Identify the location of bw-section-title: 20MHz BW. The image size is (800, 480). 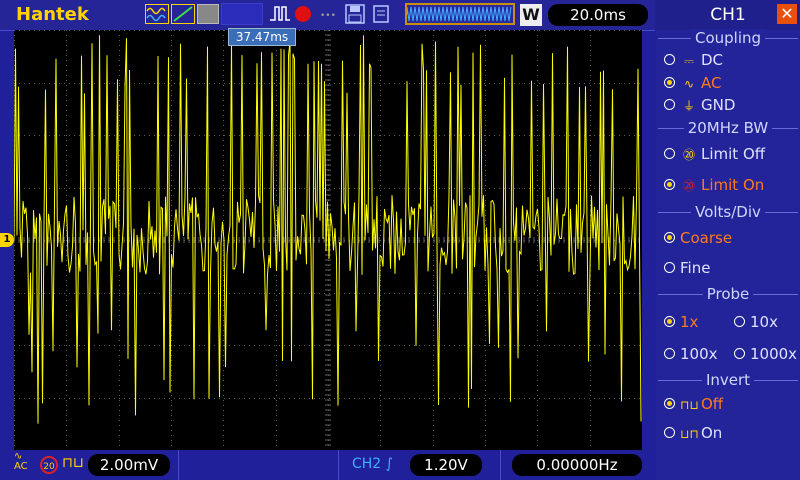
(728, 128).